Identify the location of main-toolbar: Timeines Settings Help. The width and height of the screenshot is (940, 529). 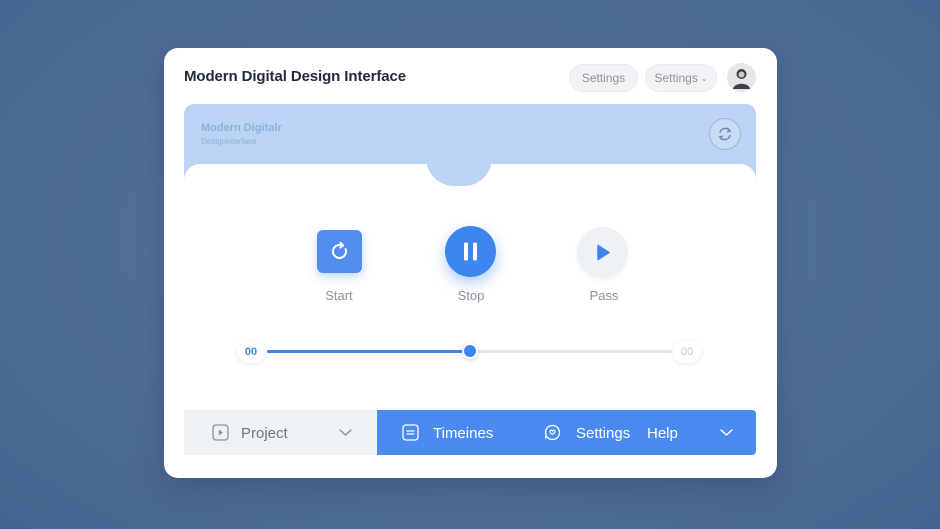
(566, 432).